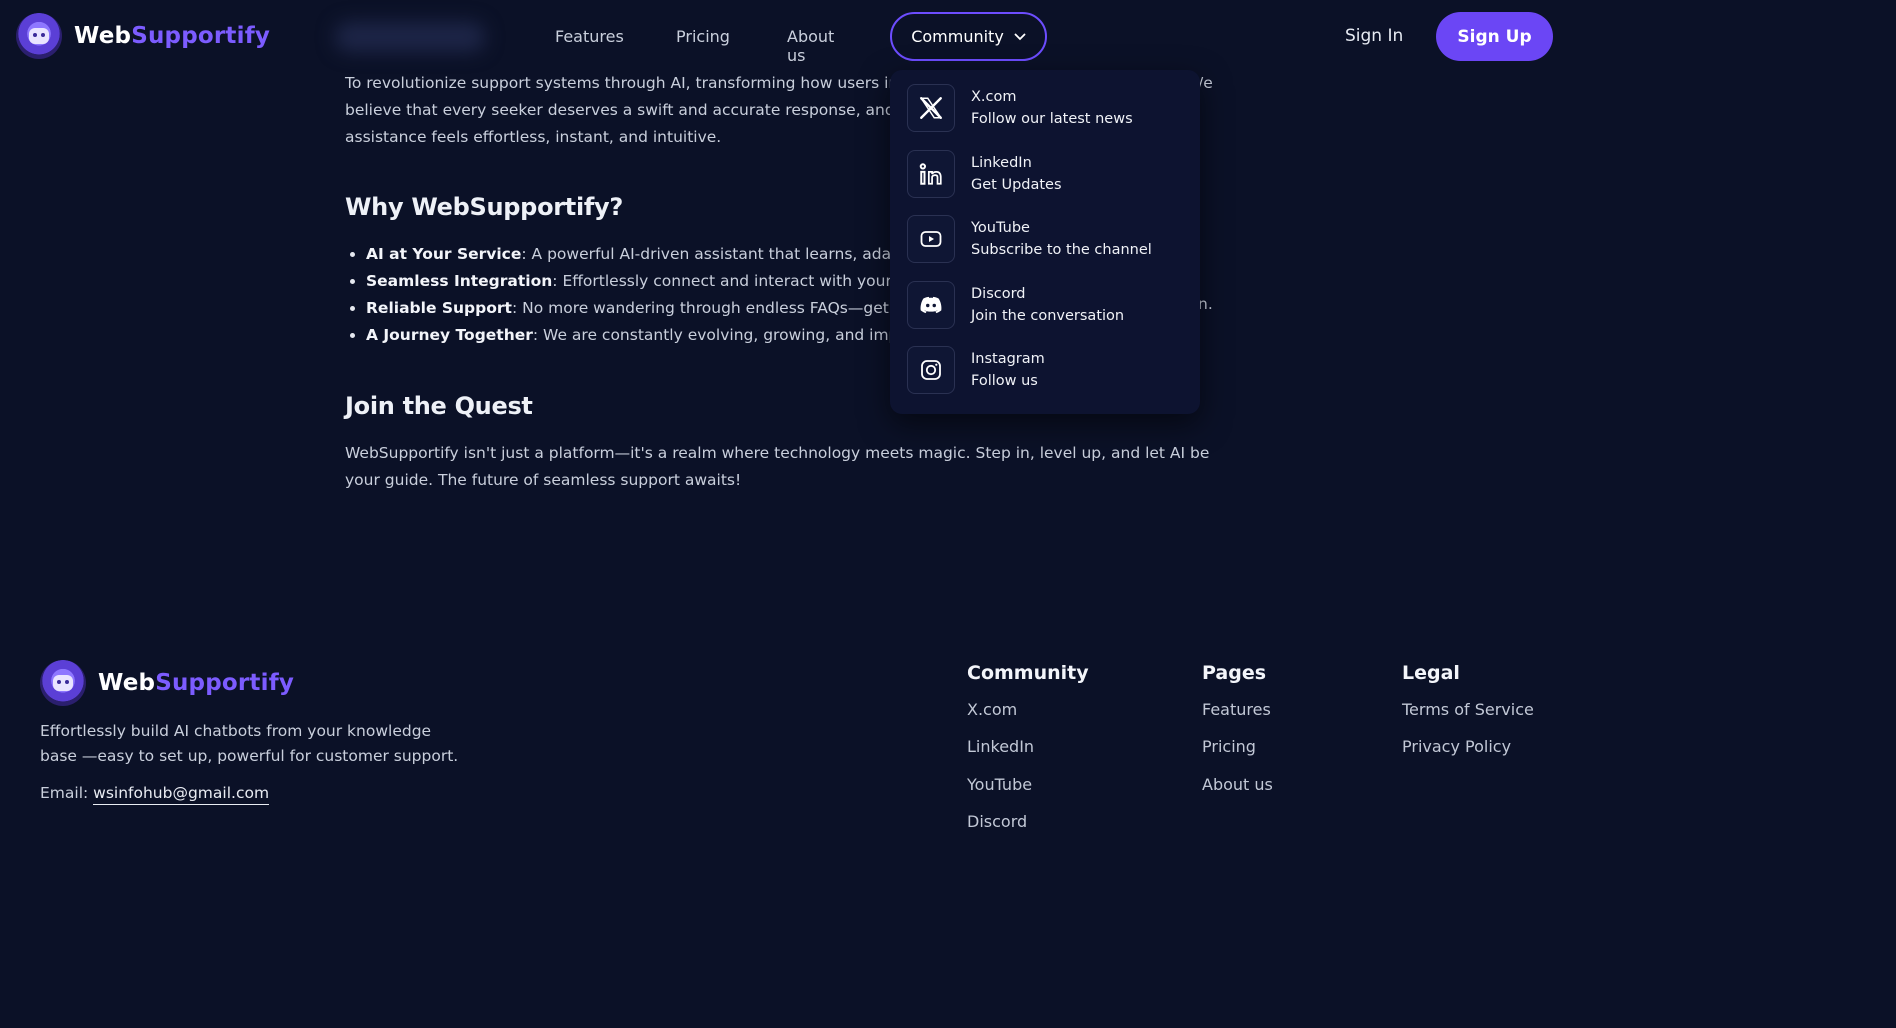  Describe the element at coordinates (1237, 784) in the screenshot. I see `footer-link-about: About us` at that location.